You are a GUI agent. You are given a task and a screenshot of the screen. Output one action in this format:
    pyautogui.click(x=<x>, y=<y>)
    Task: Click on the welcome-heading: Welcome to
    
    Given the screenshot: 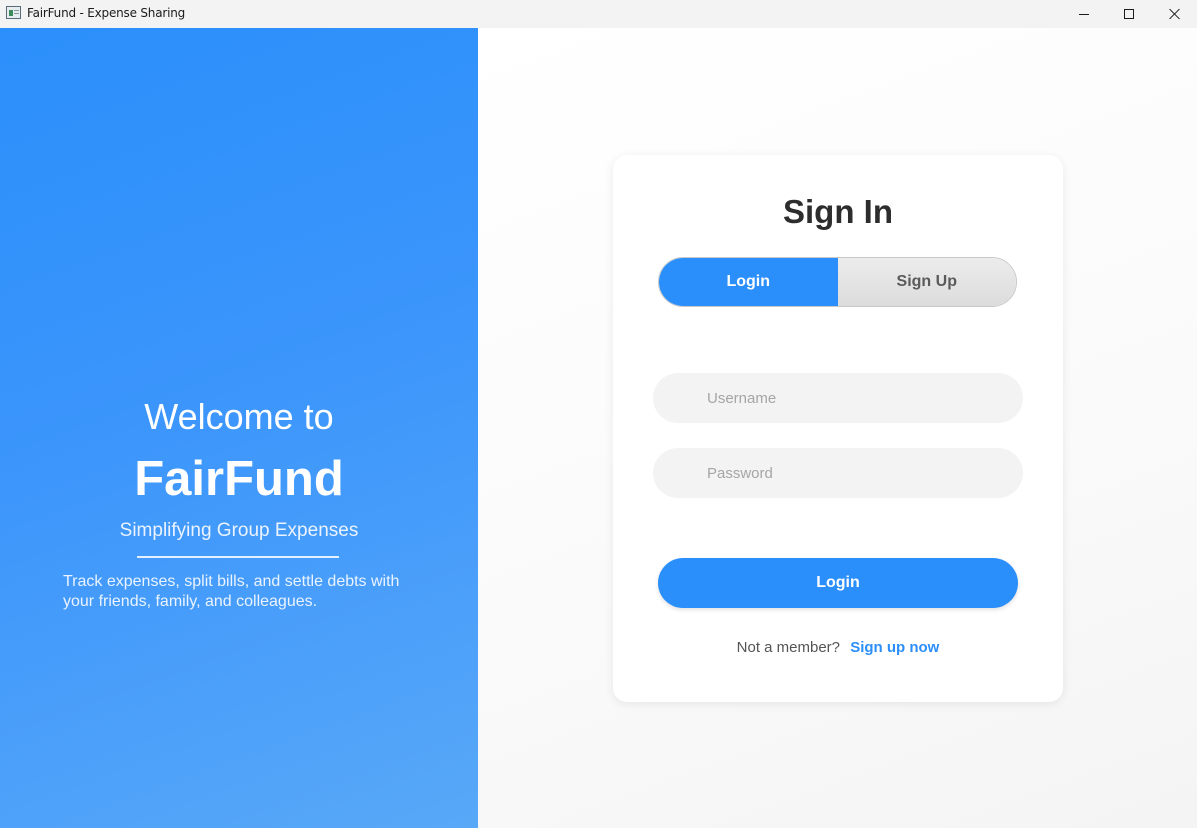 What is the action you would take?
    pyautogui.click(x=239, y=416)
    